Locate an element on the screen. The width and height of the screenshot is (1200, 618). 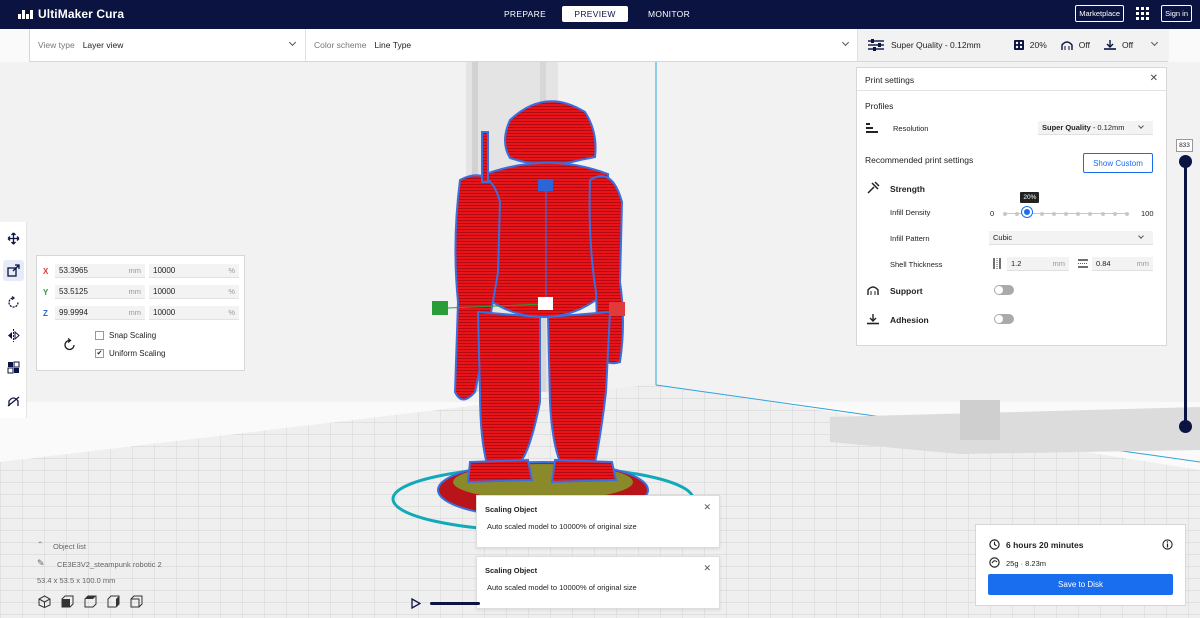
mirror-tool-button is located at coordinates (13, 335).